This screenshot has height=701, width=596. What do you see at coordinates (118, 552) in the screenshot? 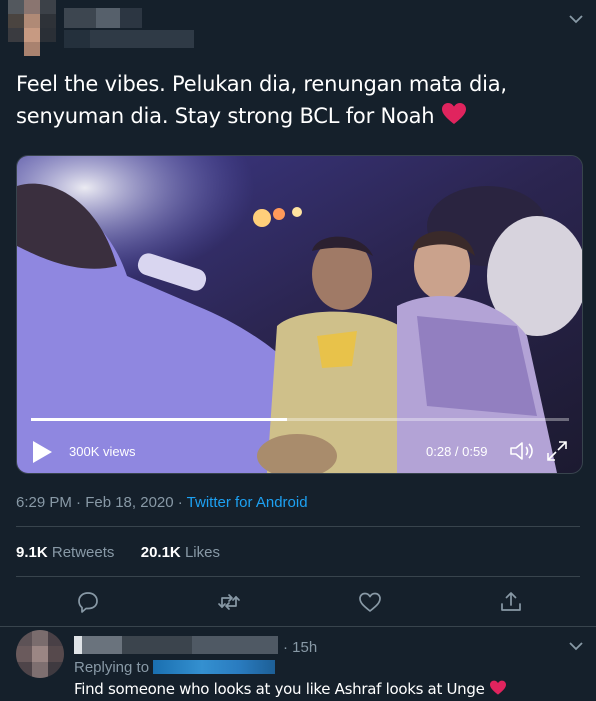
I see `tweet-stats: 9.1K Retweets 20.1K Likes` at bounding box center [118, 552].